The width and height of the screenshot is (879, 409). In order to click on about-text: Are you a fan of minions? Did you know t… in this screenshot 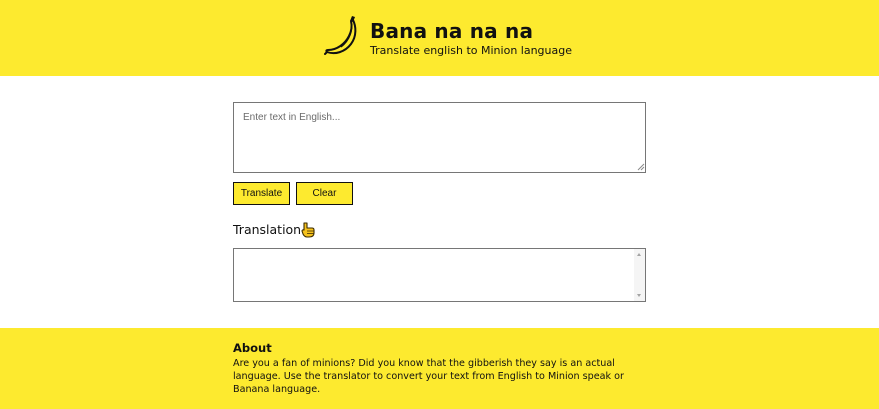, I will do `click(428, 376)`.